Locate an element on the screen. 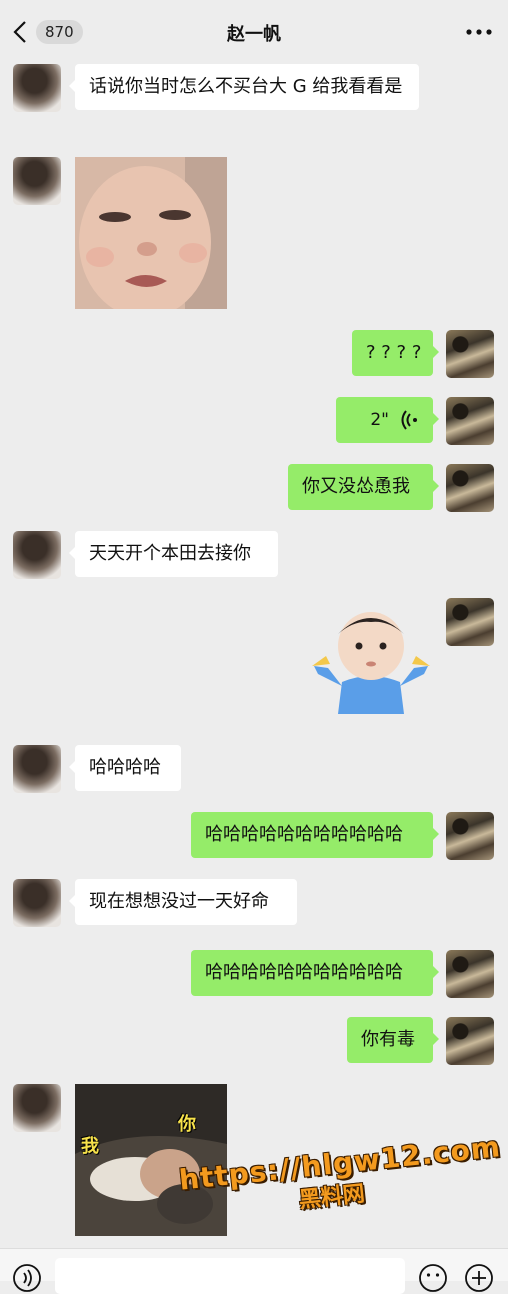 Image resolution: width=508 pixels, height=1294 pixels. meme-label-ni: 你 is located at coordinates (187, 1124).